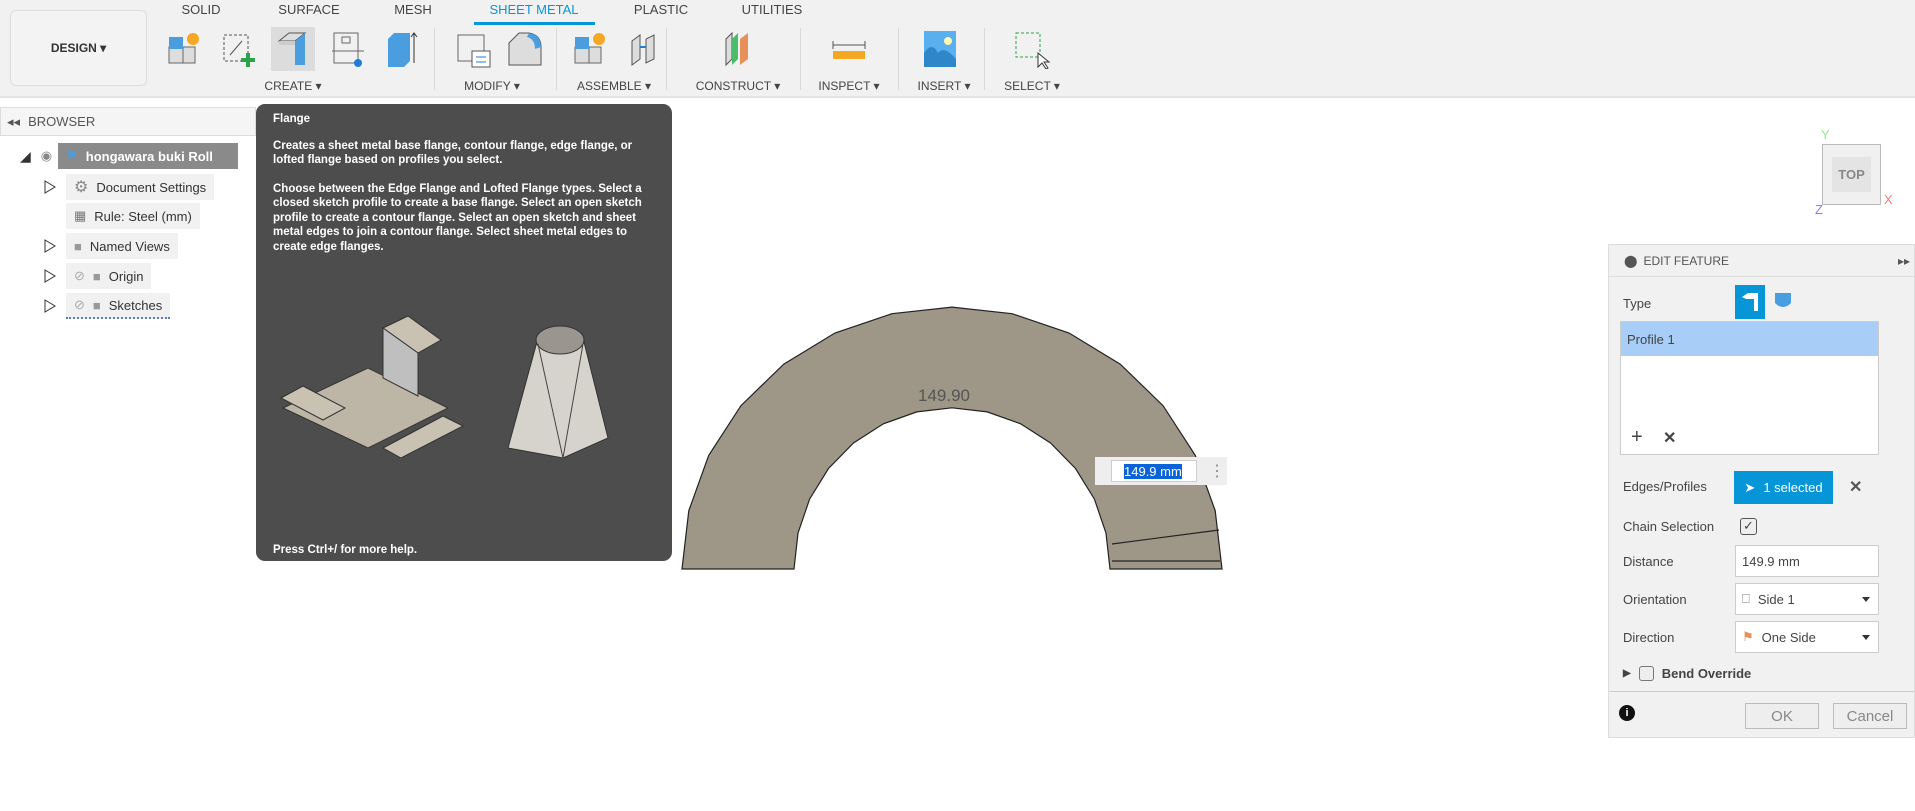 The image size is (1915, 811). What do you see at coordinates (1637, 303) in the screenshot?
I see `type-label: Type` at bounding box center [1637, 303].